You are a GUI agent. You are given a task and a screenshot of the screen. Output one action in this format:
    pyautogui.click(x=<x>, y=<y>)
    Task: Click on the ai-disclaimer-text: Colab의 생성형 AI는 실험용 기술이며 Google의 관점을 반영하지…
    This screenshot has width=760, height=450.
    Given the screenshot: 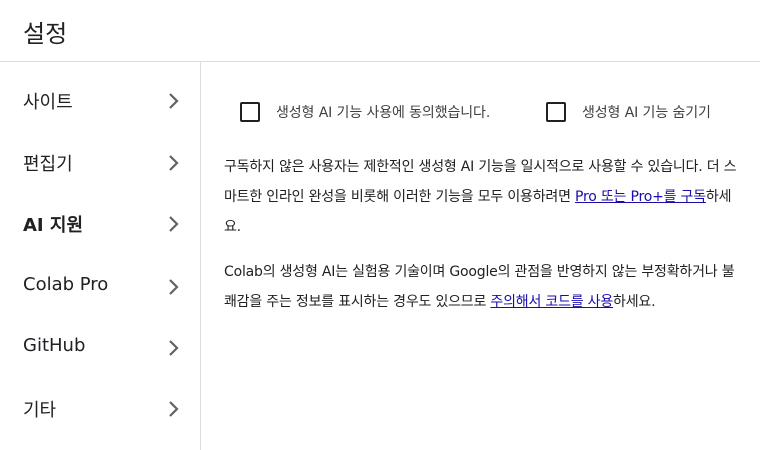 What is the action you would take?
    pyautogui.click(x=484, y=287)
    